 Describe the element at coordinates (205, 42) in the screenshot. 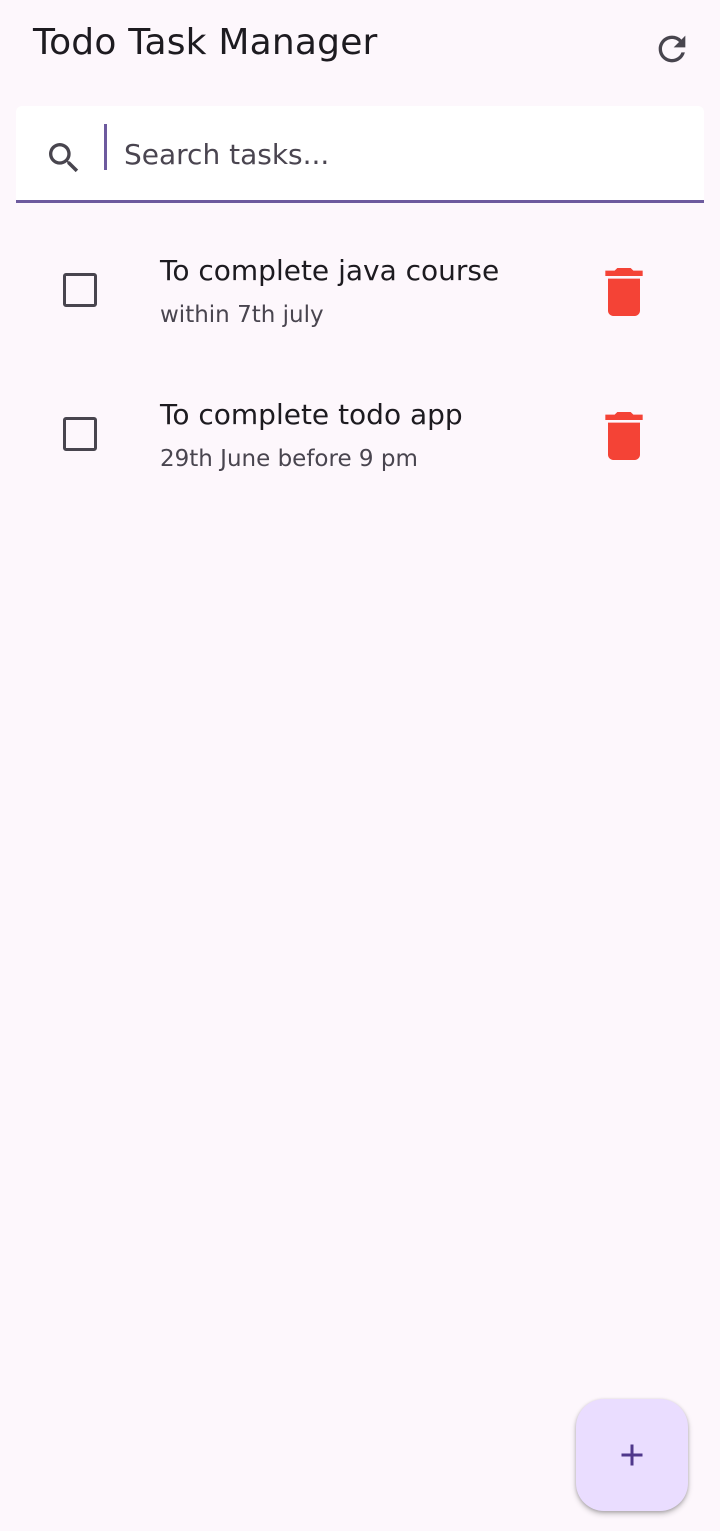

I see `app-title: Todo Task Manager` at that location.